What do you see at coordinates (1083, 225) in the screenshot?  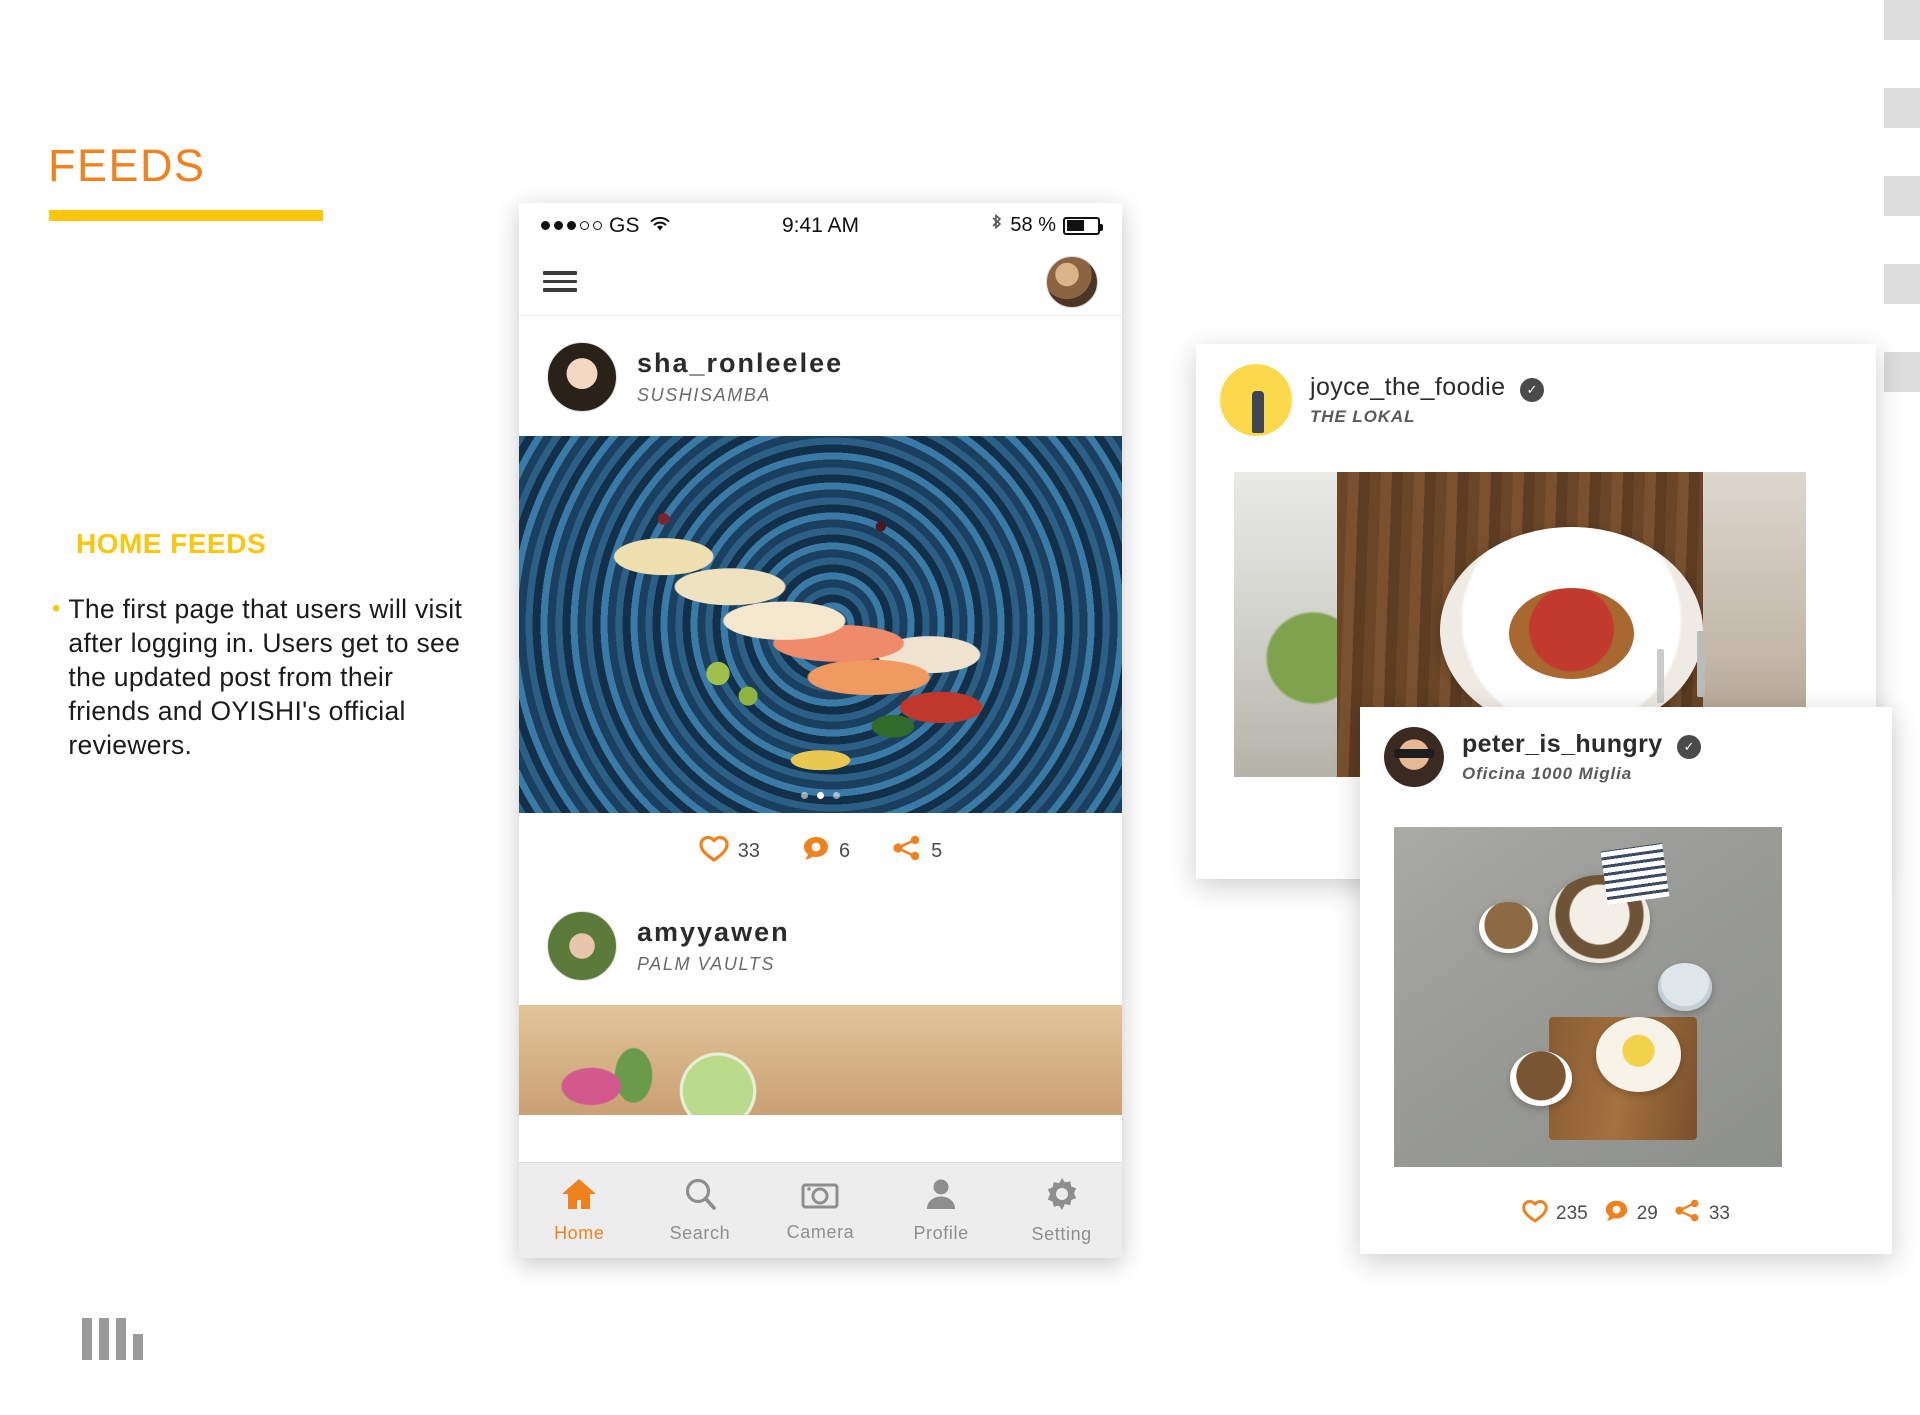 I see `battery-icon` at bounding box center [1083, 225].